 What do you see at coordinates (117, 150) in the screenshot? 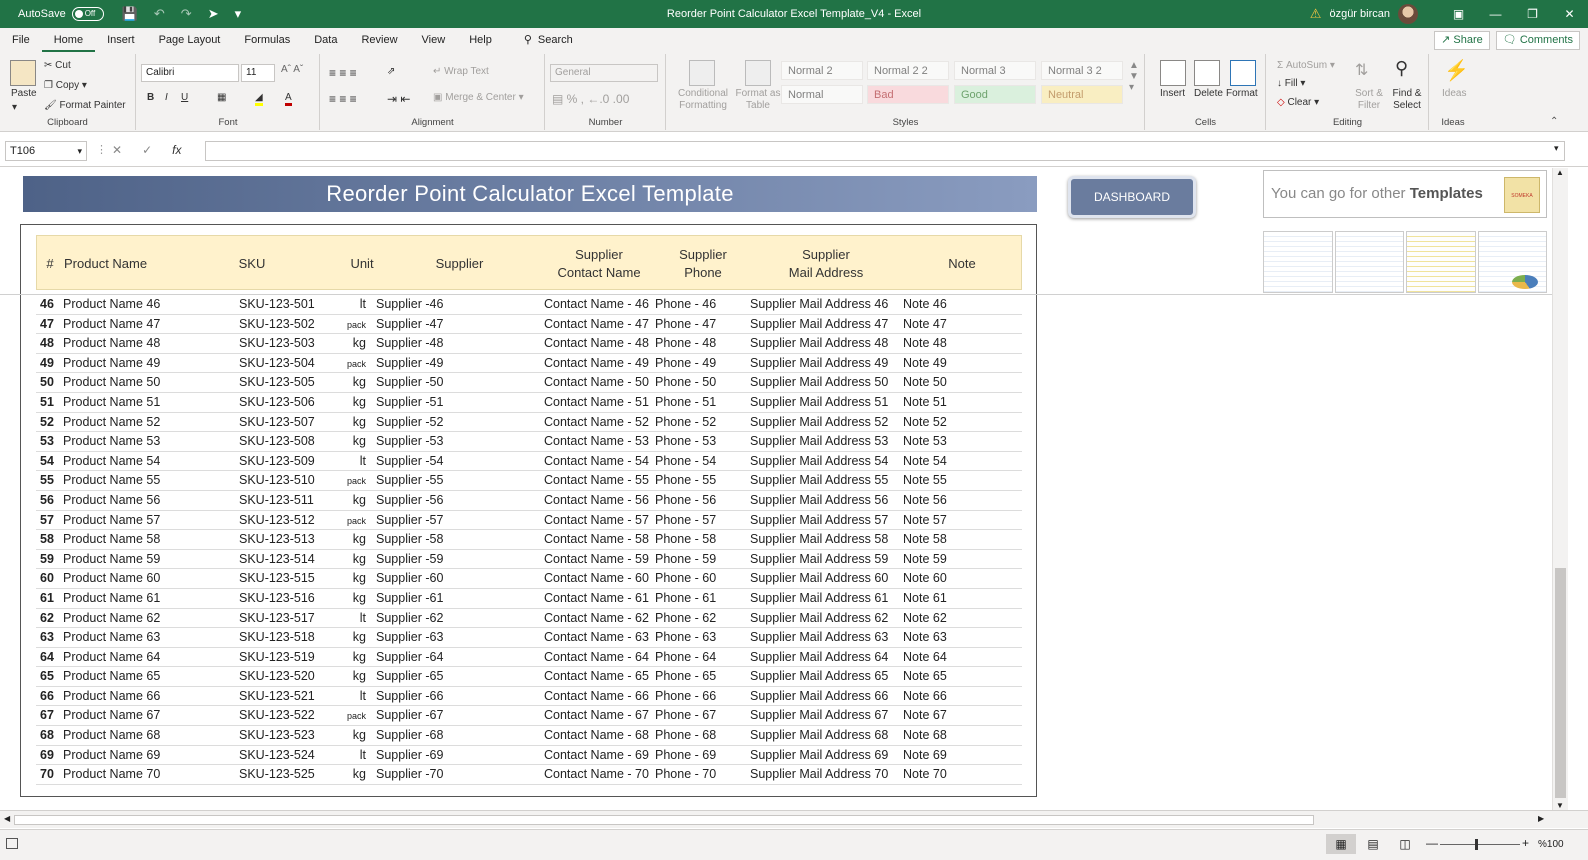
I see `cancel-icon: ✕` at bounding box center [117, 150].